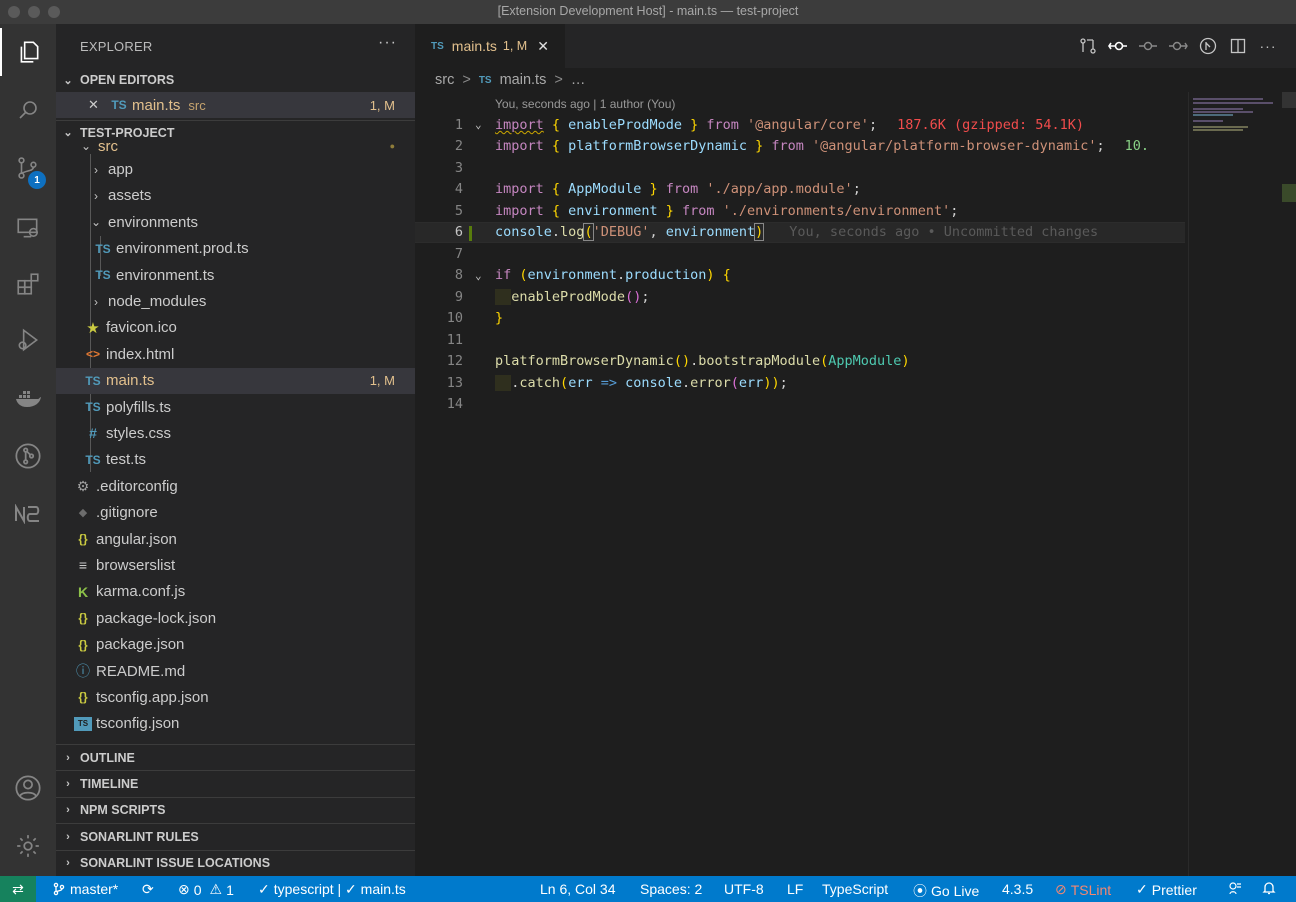 The width and height of the screenshot is (1296, 902). I want to click on typescript-status: ✓ typescript | ✓ main.ts, so click(332, 889).